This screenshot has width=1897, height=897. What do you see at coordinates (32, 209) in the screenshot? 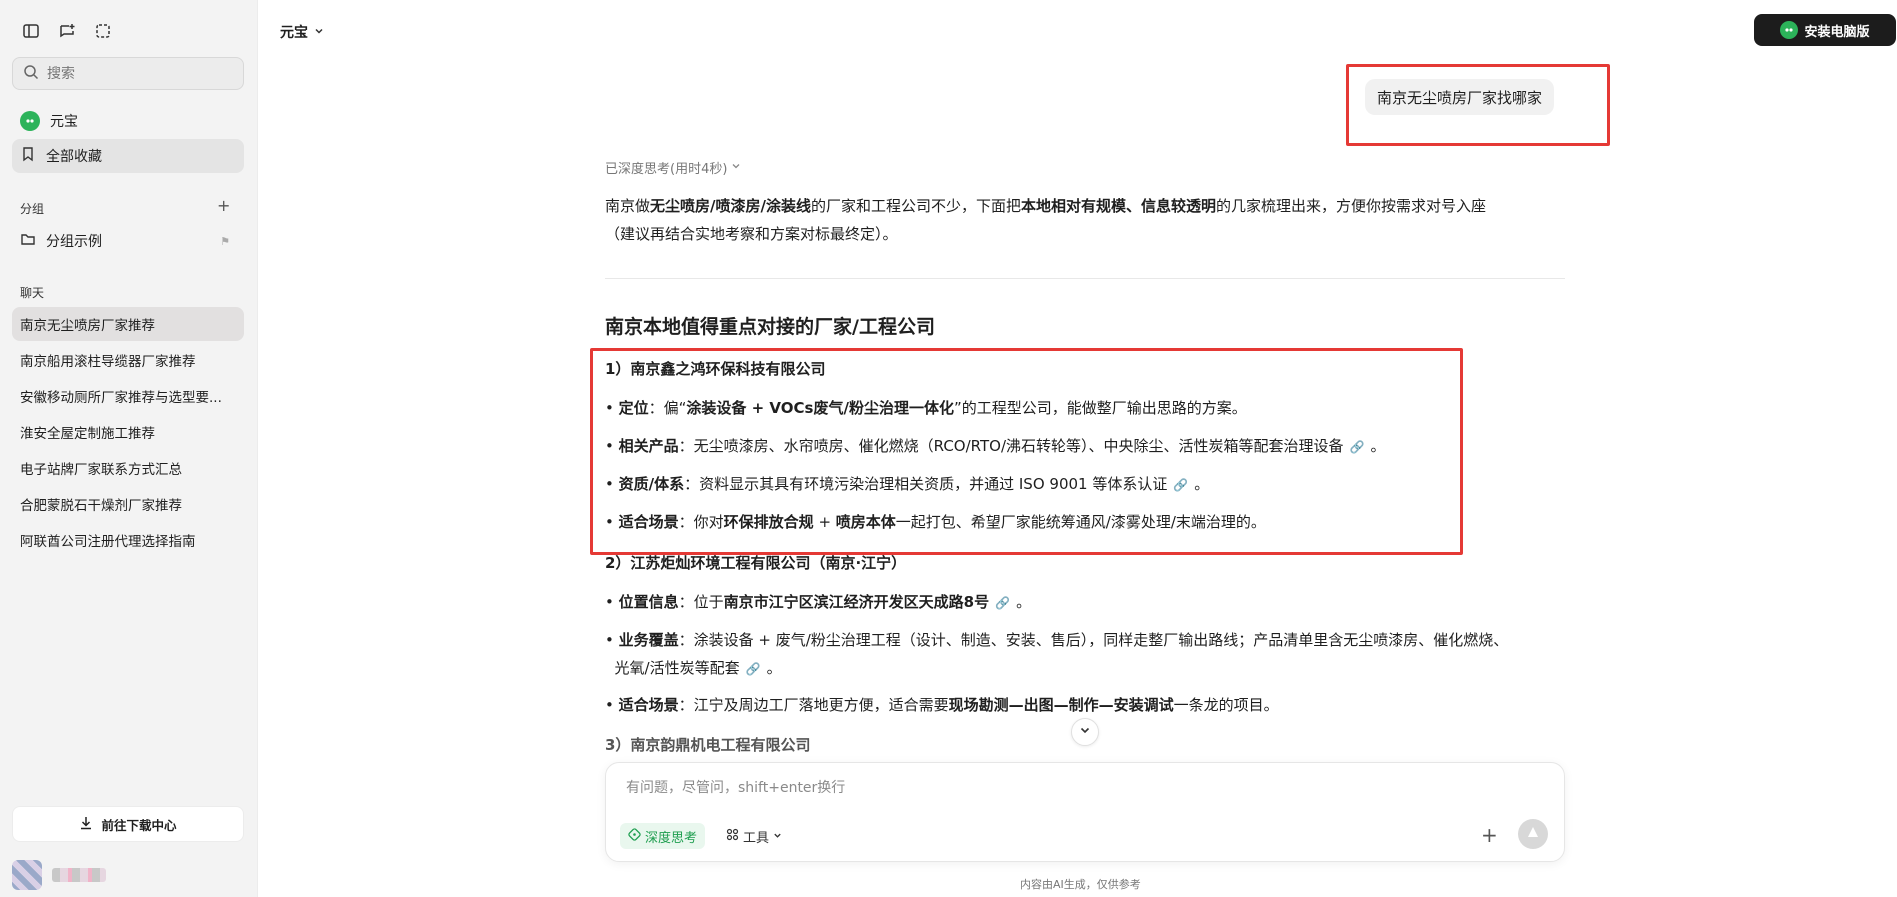
I see `group-section-label: 分组` at bounding box center [32, 209].